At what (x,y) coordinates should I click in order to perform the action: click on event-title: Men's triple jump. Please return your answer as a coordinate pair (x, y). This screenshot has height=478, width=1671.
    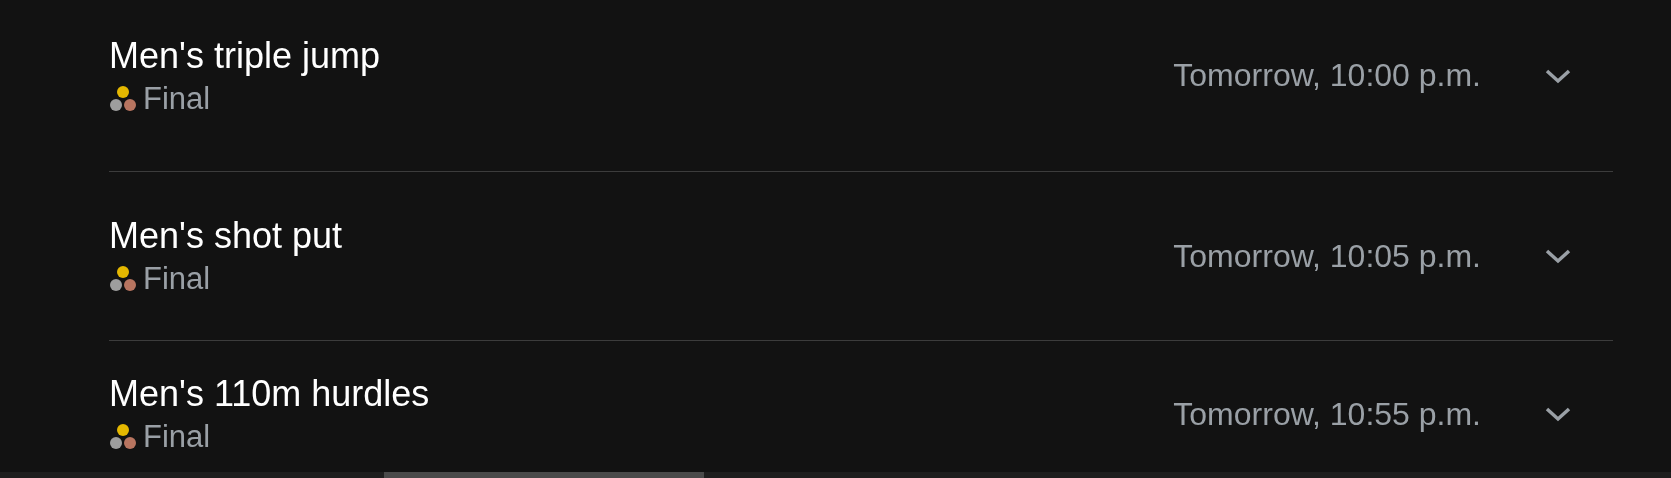
    Looking at the image, I should click on (245, 55).